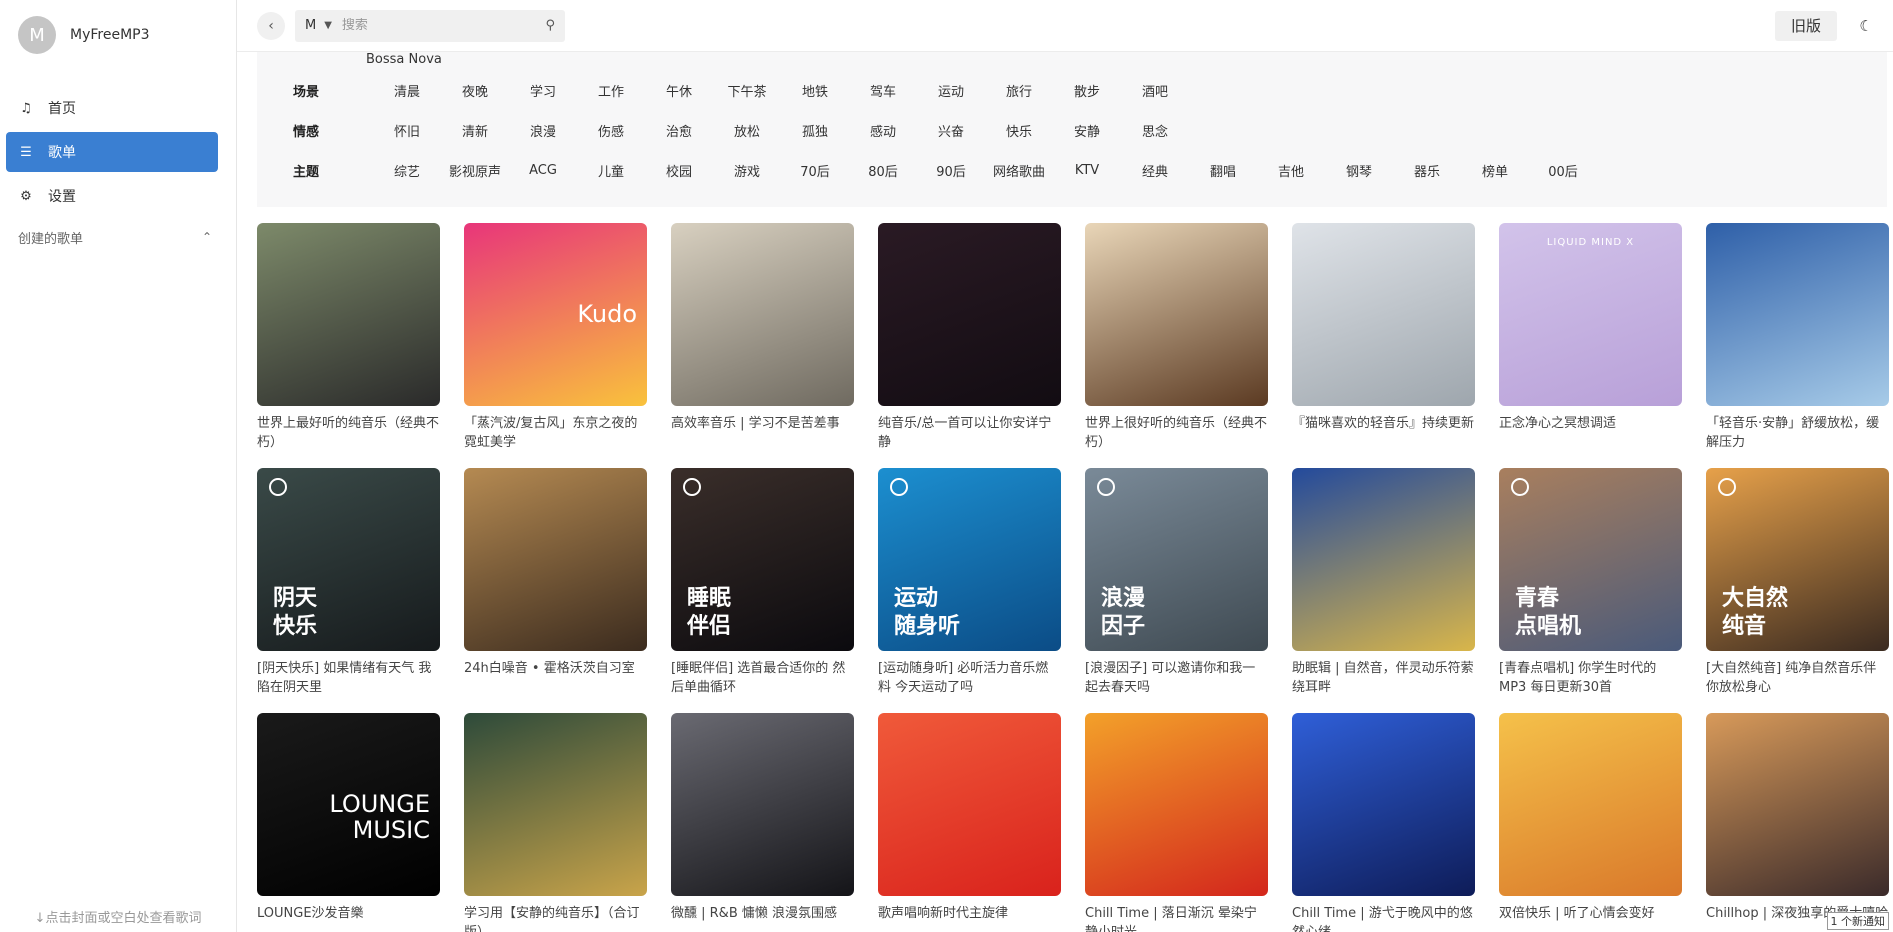  What do you see at coordinates (348, 918) in the screenshot?
I see `playlist-title: LOUNGE沙发音樂` at bounding box center [348, 918].